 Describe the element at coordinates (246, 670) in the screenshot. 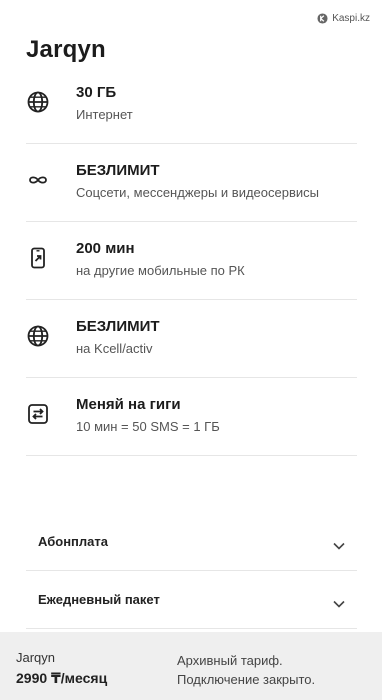

I see `footer-status: Архивный тариф. Подключение закрыто.` at that location.